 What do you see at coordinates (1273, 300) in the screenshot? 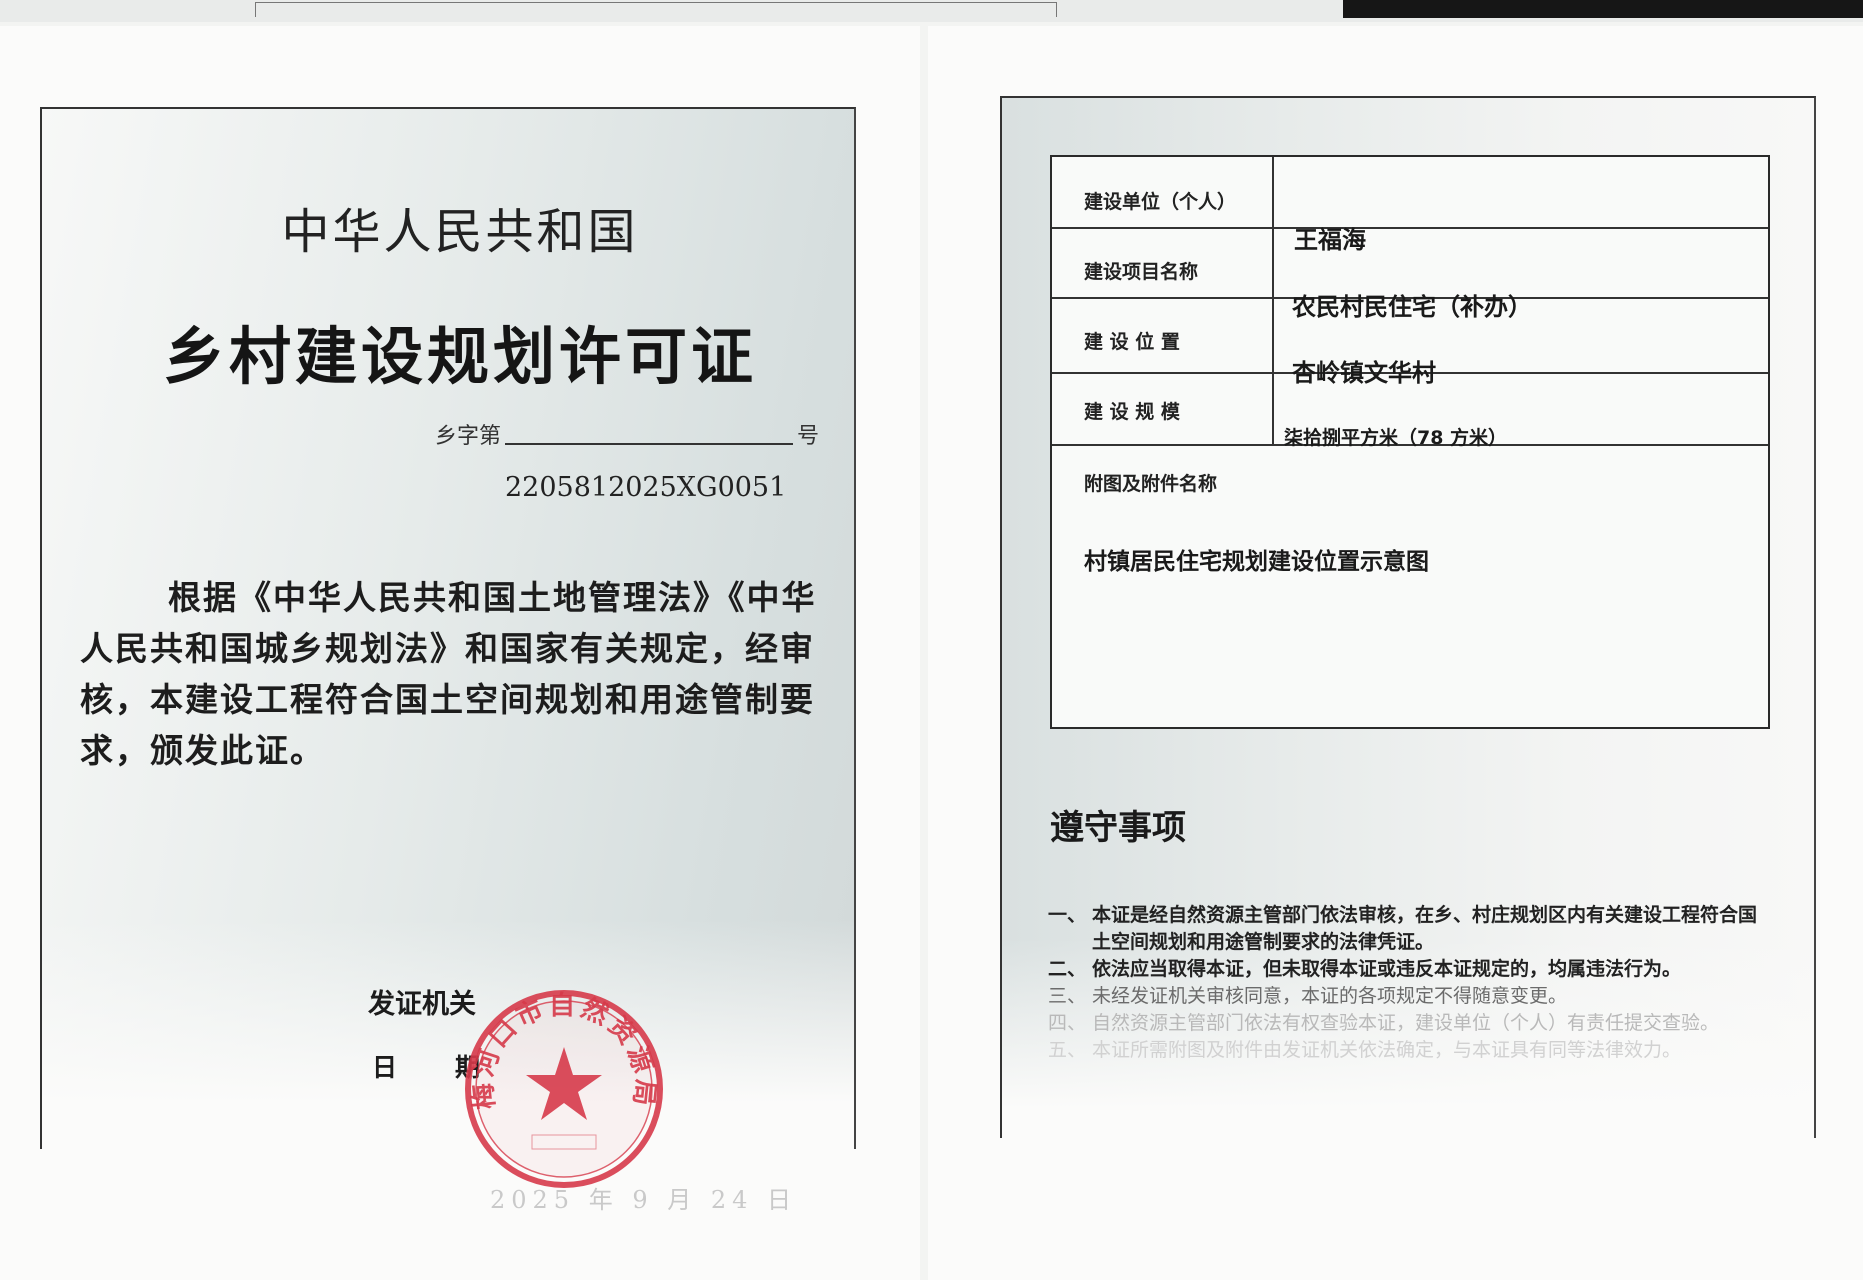
I see `table-column-divider` at bounding box center [1273, 300].